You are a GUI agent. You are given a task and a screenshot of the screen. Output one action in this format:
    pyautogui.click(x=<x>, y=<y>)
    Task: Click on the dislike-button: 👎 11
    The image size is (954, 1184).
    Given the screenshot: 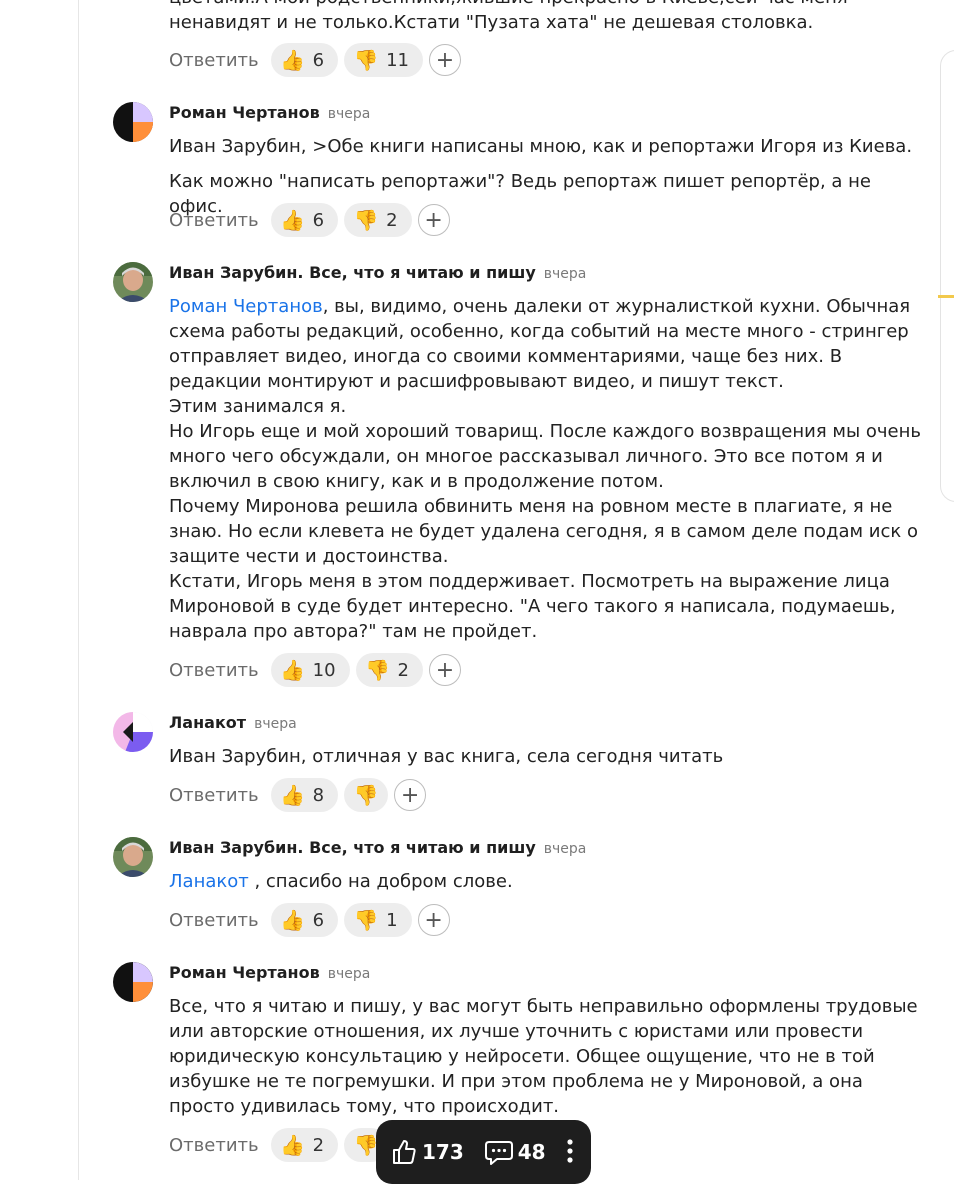 What is the action you would take?
    pyautogui.click(x=383, y=60)
    